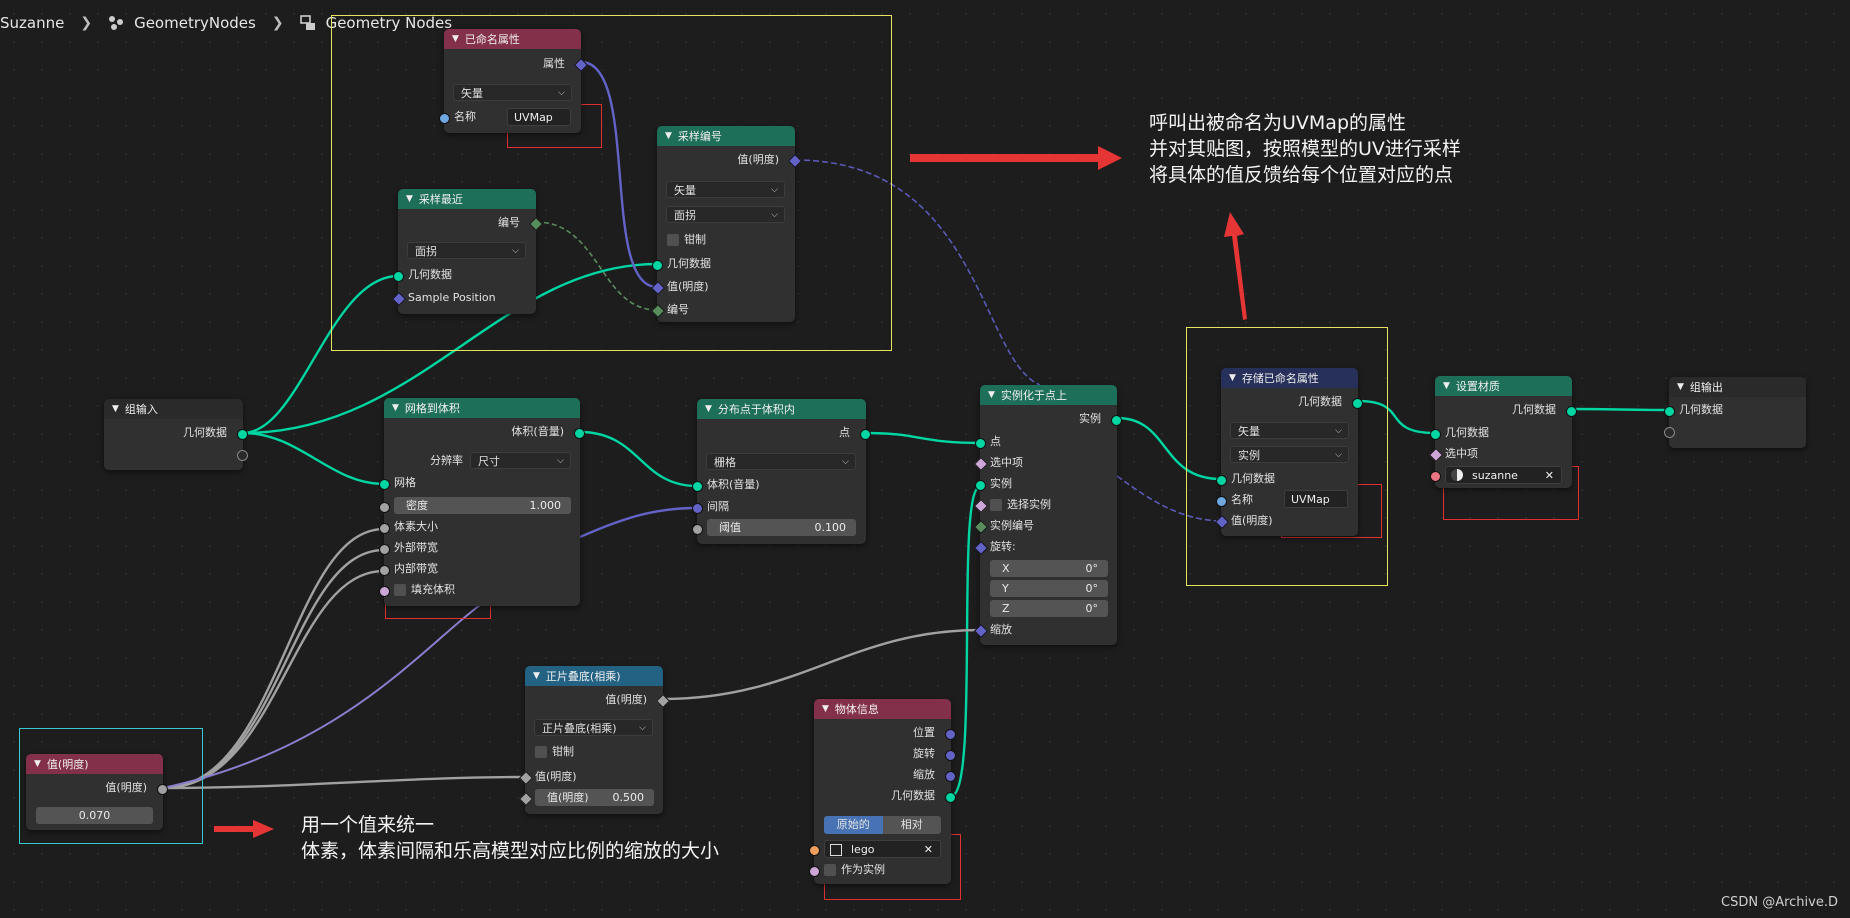  I want to click on operation-dropdown: 正片叠底(相乘) ⌵, so click(593, 727).